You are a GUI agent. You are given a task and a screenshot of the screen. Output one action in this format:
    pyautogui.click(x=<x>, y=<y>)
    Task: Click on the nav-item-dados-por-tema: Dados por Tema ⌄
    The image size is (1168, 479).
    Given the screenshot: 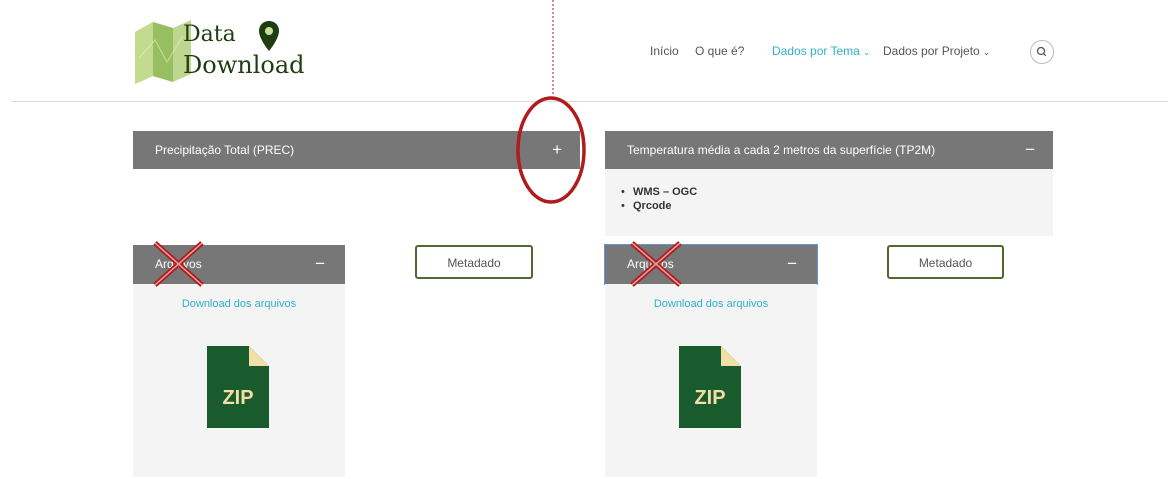 What is the action you would take?
    pyautogui.click(x=821, y=51)
    